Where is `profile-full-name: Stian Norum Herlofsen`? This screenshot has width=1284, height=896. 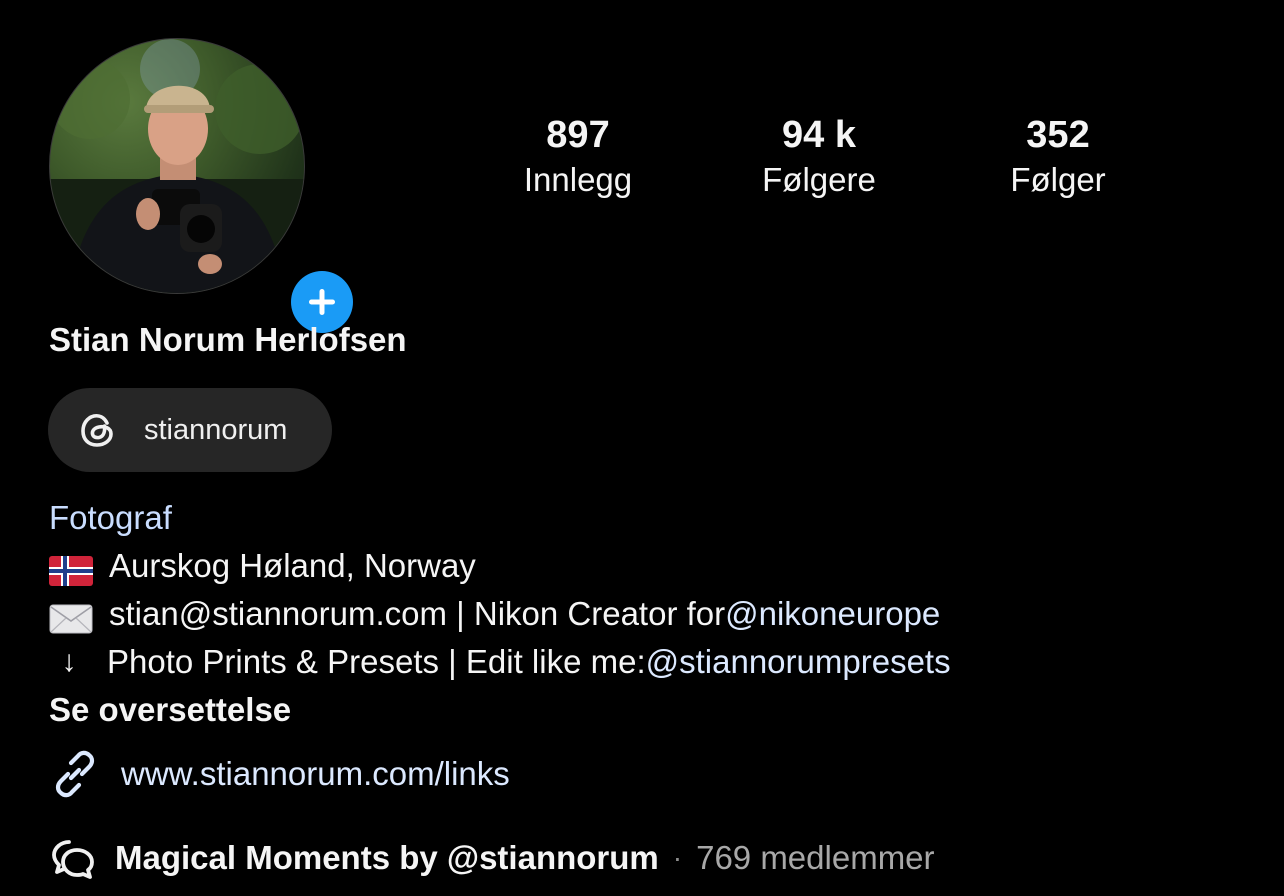 profile-full-name: Stian Norum Herlofsen is located at coordinates (228, 339).